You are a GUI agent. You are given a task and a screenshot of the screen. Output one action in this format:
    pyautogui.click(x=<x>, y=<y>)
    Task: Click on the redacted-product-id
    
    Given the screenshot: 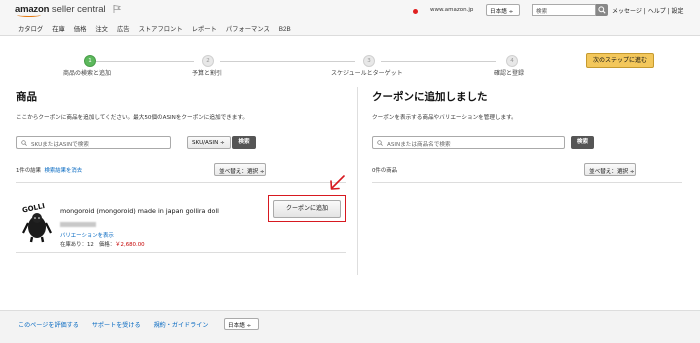 What is the action you would take?
    pyautogui.click(x=78, y=224)
    